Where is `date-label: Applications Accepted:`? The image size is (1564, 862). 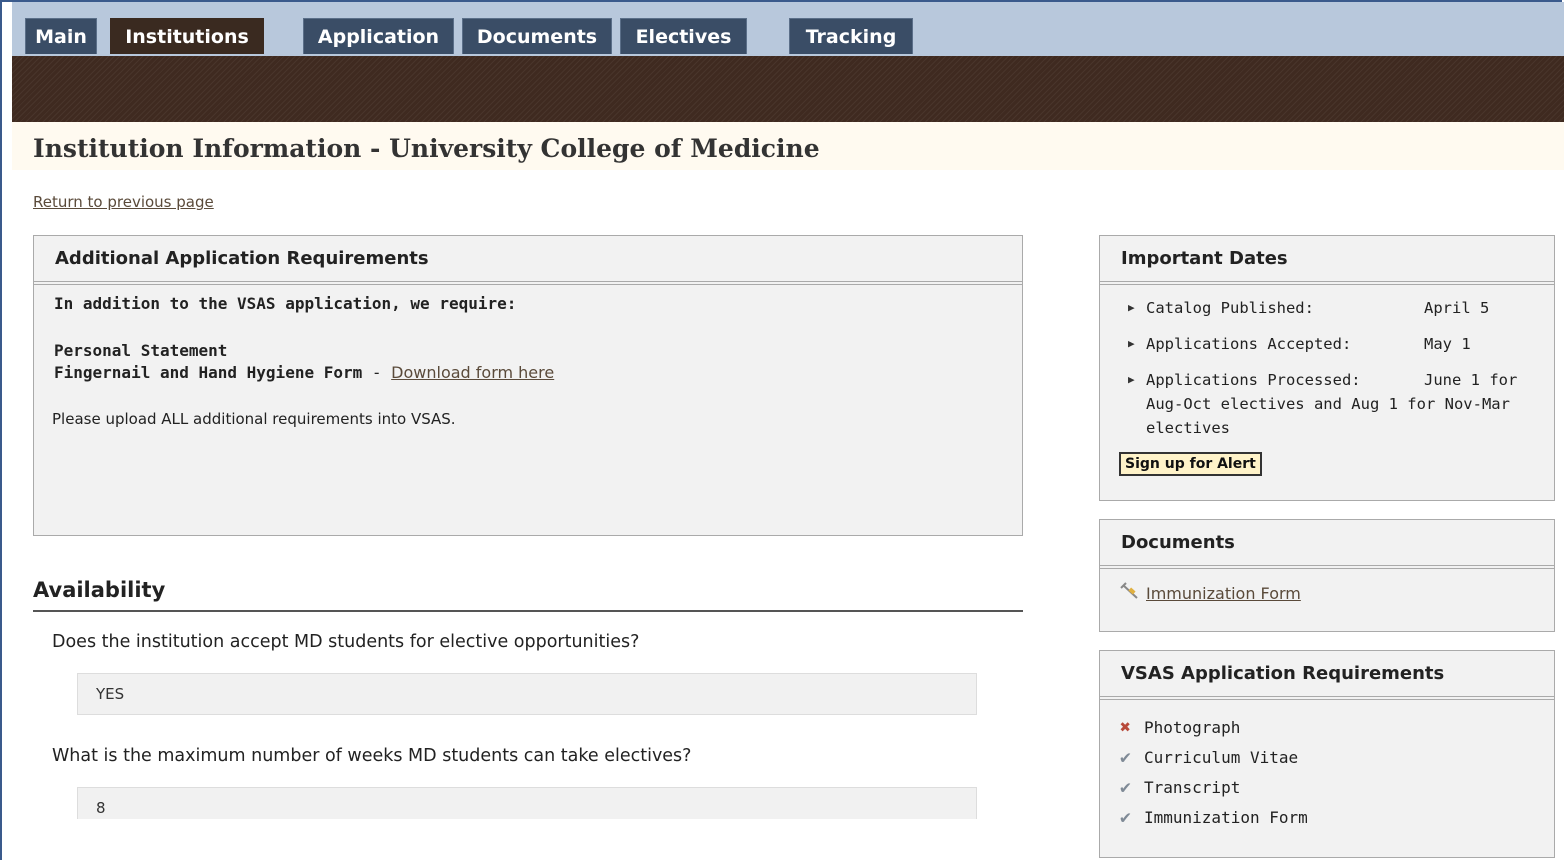
date-label: Applications Accepted: is located at coordinates (1249, 344).